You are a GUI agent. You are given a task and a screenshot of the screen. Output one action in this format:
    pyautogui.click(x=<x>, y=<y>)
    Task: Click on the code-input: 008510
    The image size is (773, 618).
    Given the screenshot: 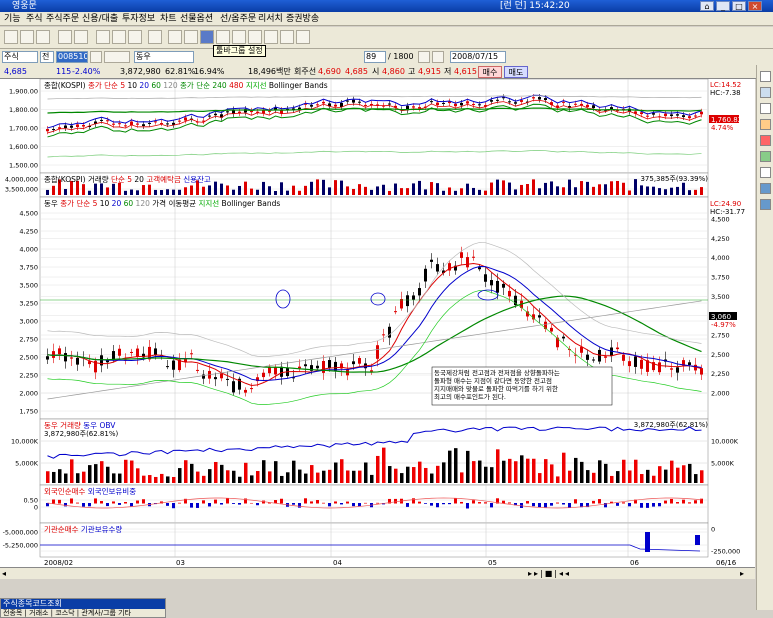 What is the action you would take?
    pyautogui.click(x=72, y=57)
    